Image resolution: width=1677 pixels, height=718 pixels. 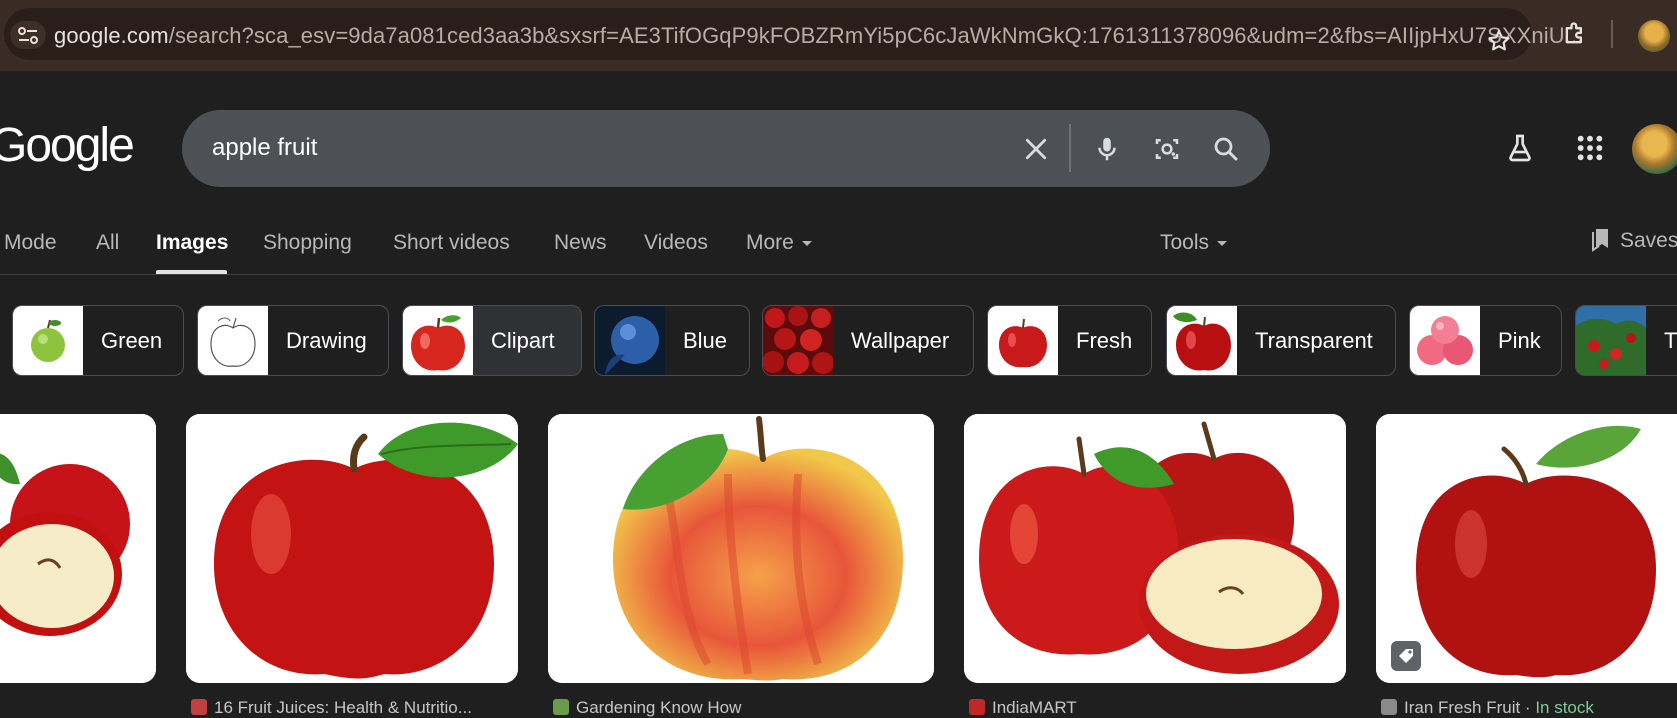 I want to click on apps-grid-icon, so click(x=1590, y=148).